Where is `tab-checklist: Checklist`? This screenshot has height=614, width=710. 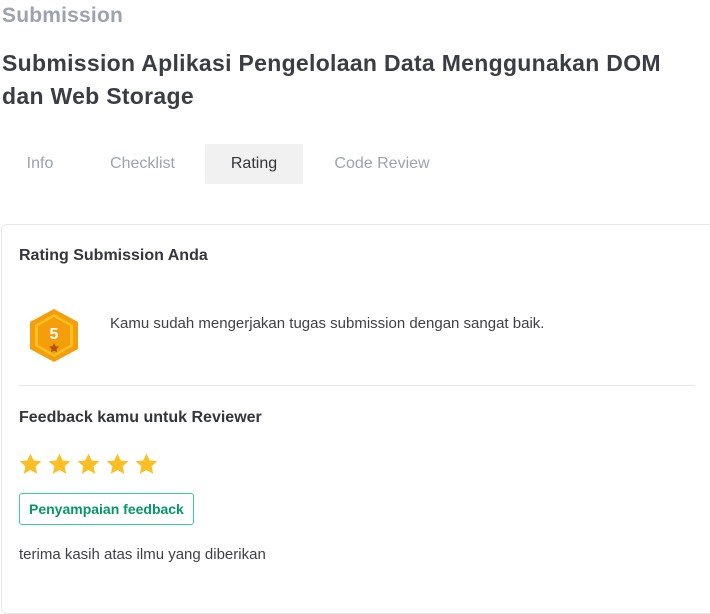 tab-checklist: Checklist is located at coordinates (142, 164).